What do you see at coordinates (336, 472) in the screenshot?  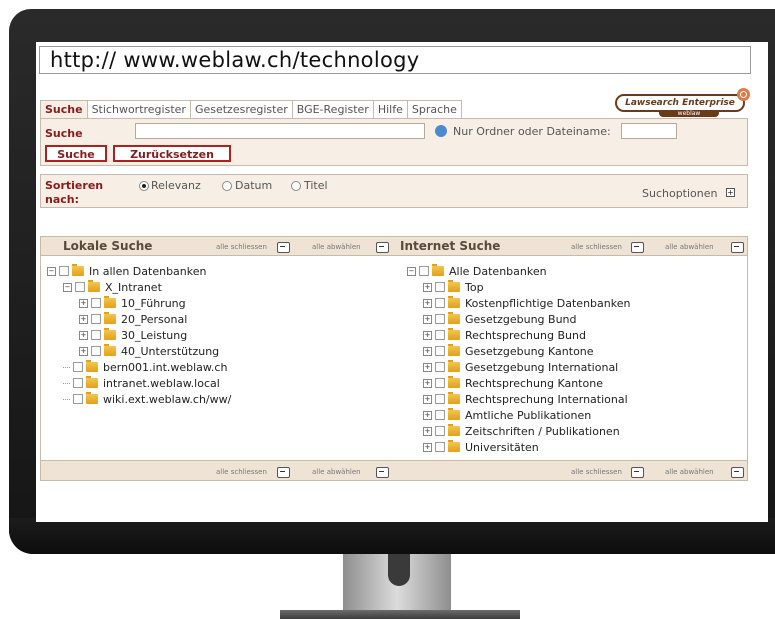 I see `footer-local-deselect-all: alle abwählen` at bounding box center [336, 472].